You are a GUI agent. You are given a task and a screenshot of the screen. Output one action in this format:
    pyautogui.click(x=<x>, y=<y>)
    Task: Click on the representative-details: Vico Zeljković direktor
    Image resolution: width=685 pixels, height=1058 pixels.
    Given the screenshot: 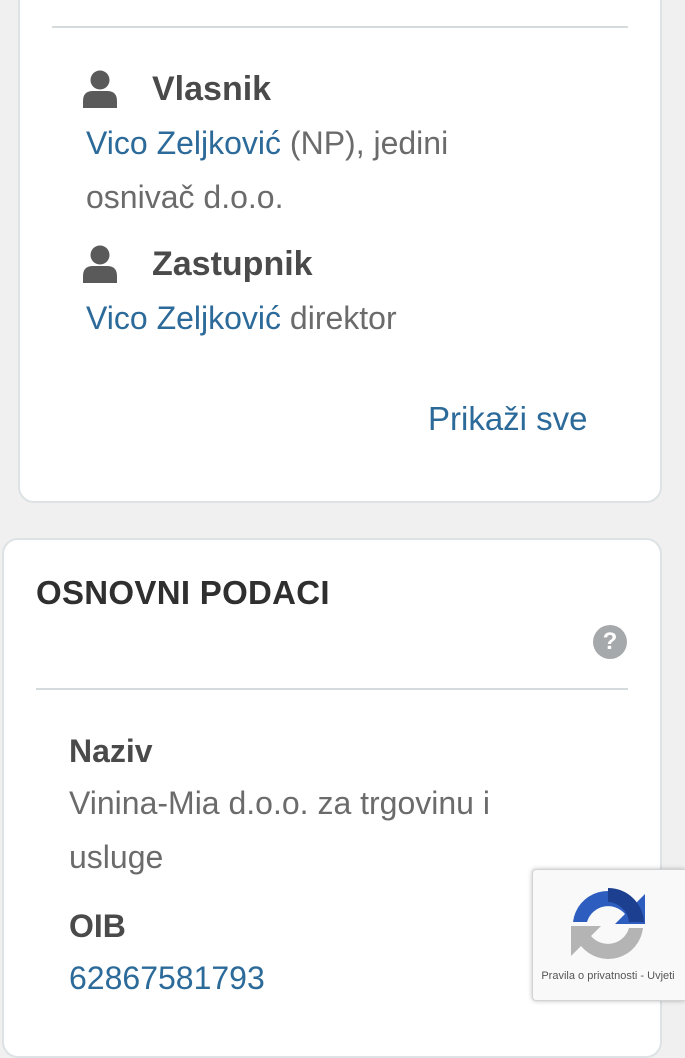 What is the action you would take?
    pyautogui.click(x=356, y=318)
    